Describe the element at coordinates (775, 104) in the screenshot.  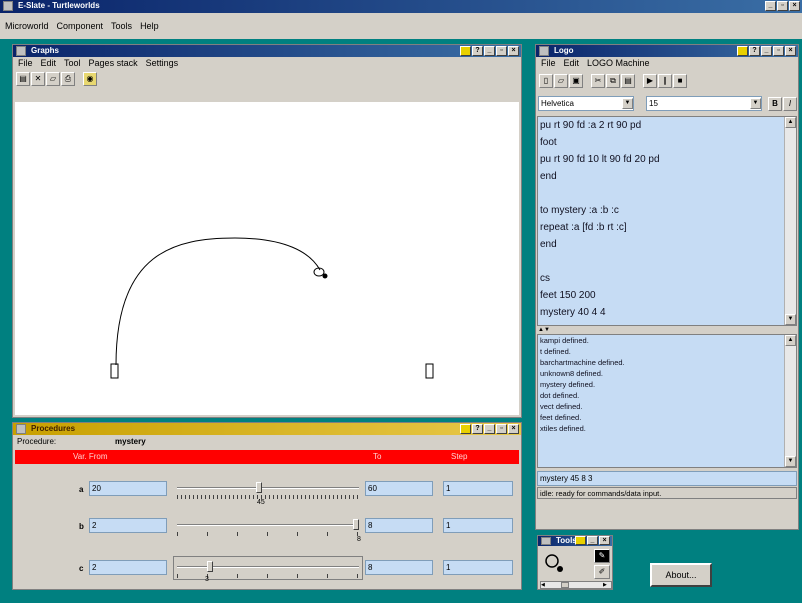
I see `bold-button: B` at that location.